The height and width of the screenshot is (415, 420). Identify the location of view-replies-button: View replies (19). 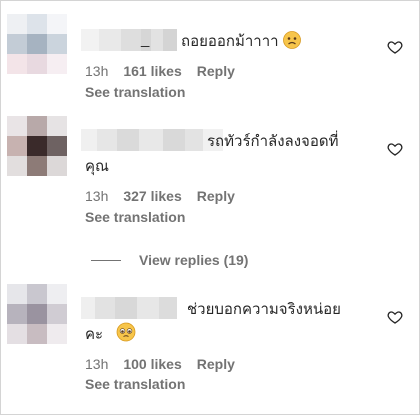
(169, 260).